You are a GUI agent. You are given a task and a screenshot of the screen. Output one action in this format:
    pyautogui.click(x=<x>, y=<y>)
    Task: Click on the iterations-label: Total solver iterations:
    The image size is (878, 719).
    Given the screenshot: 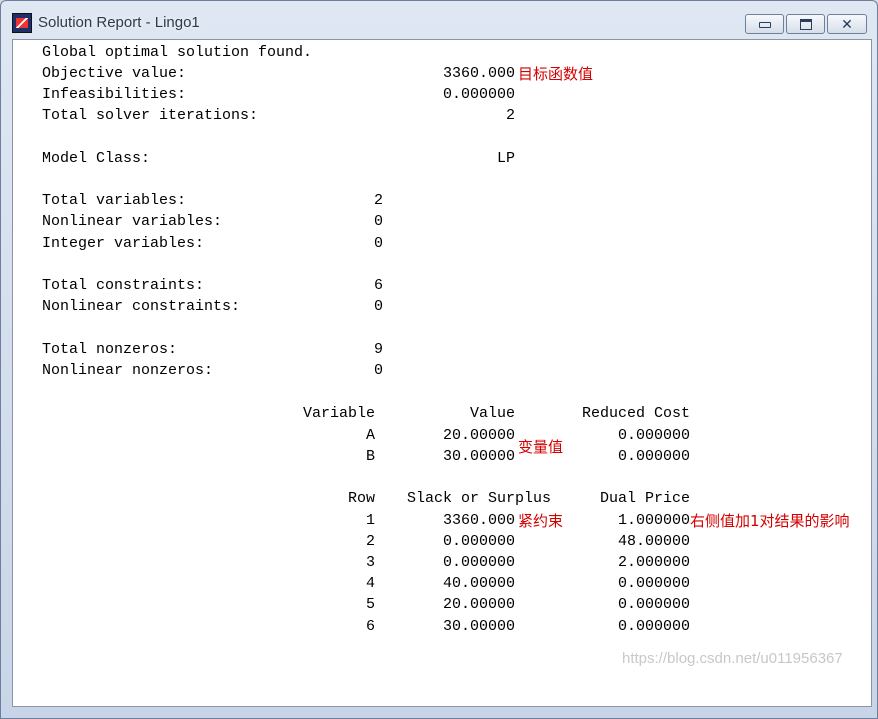 What is the action you would take?
    pyautogui.click(x=150, y=115)
    